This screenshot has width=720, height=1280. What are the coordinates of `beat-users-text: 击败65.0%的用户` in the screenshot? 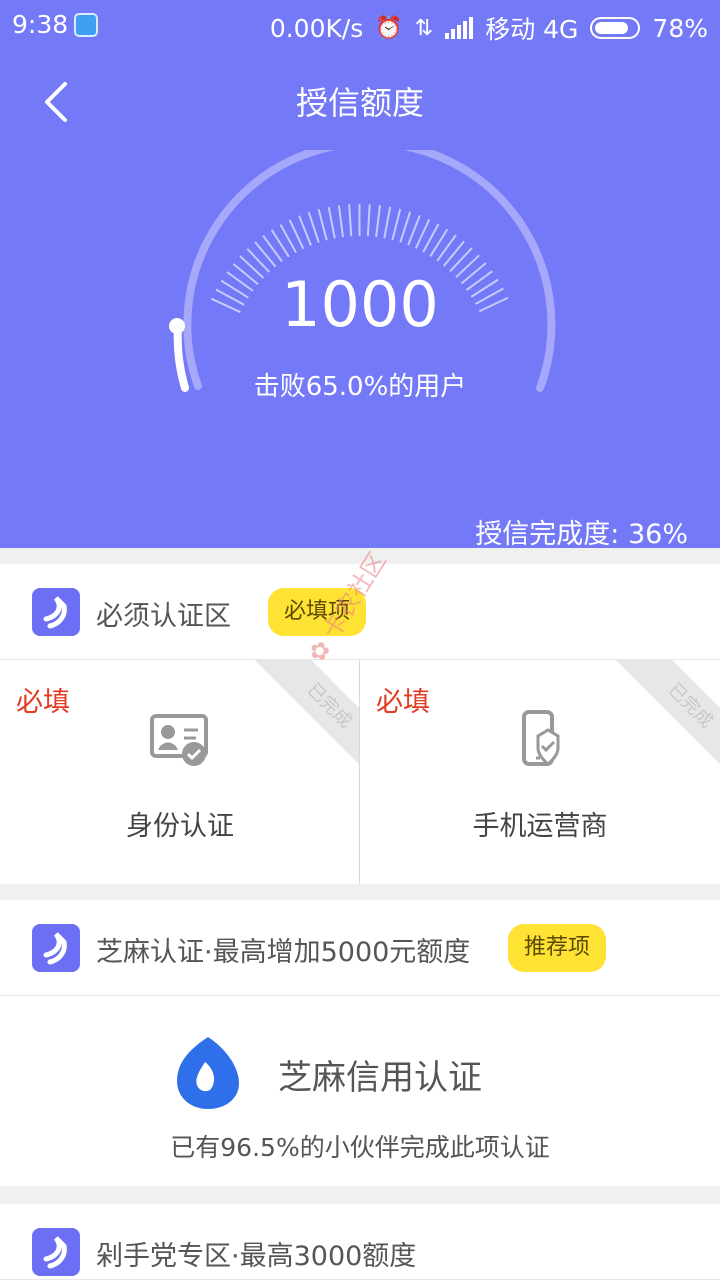 It's located at (360, 387).